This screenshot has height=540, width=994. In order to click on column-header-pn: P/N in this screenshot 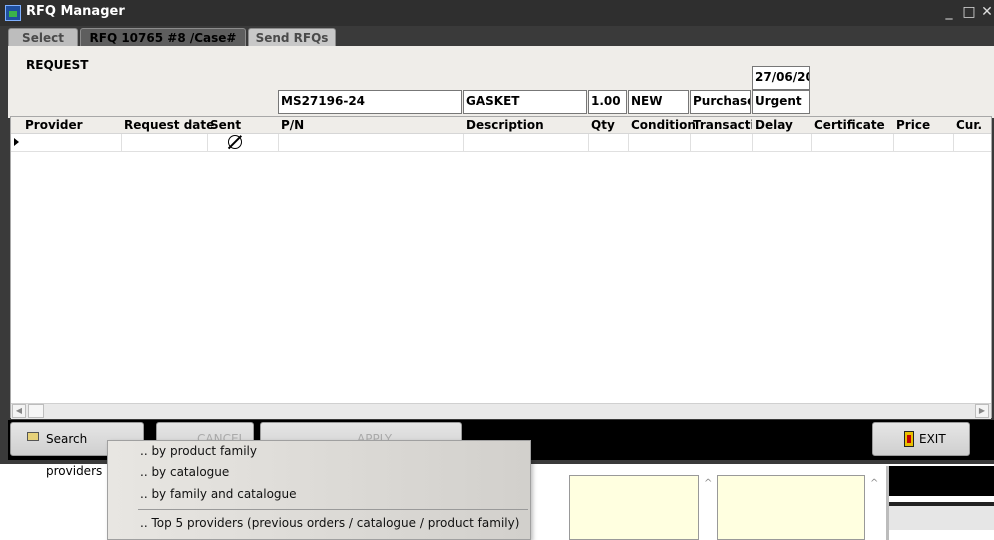, I will do `click(292, 125)`.